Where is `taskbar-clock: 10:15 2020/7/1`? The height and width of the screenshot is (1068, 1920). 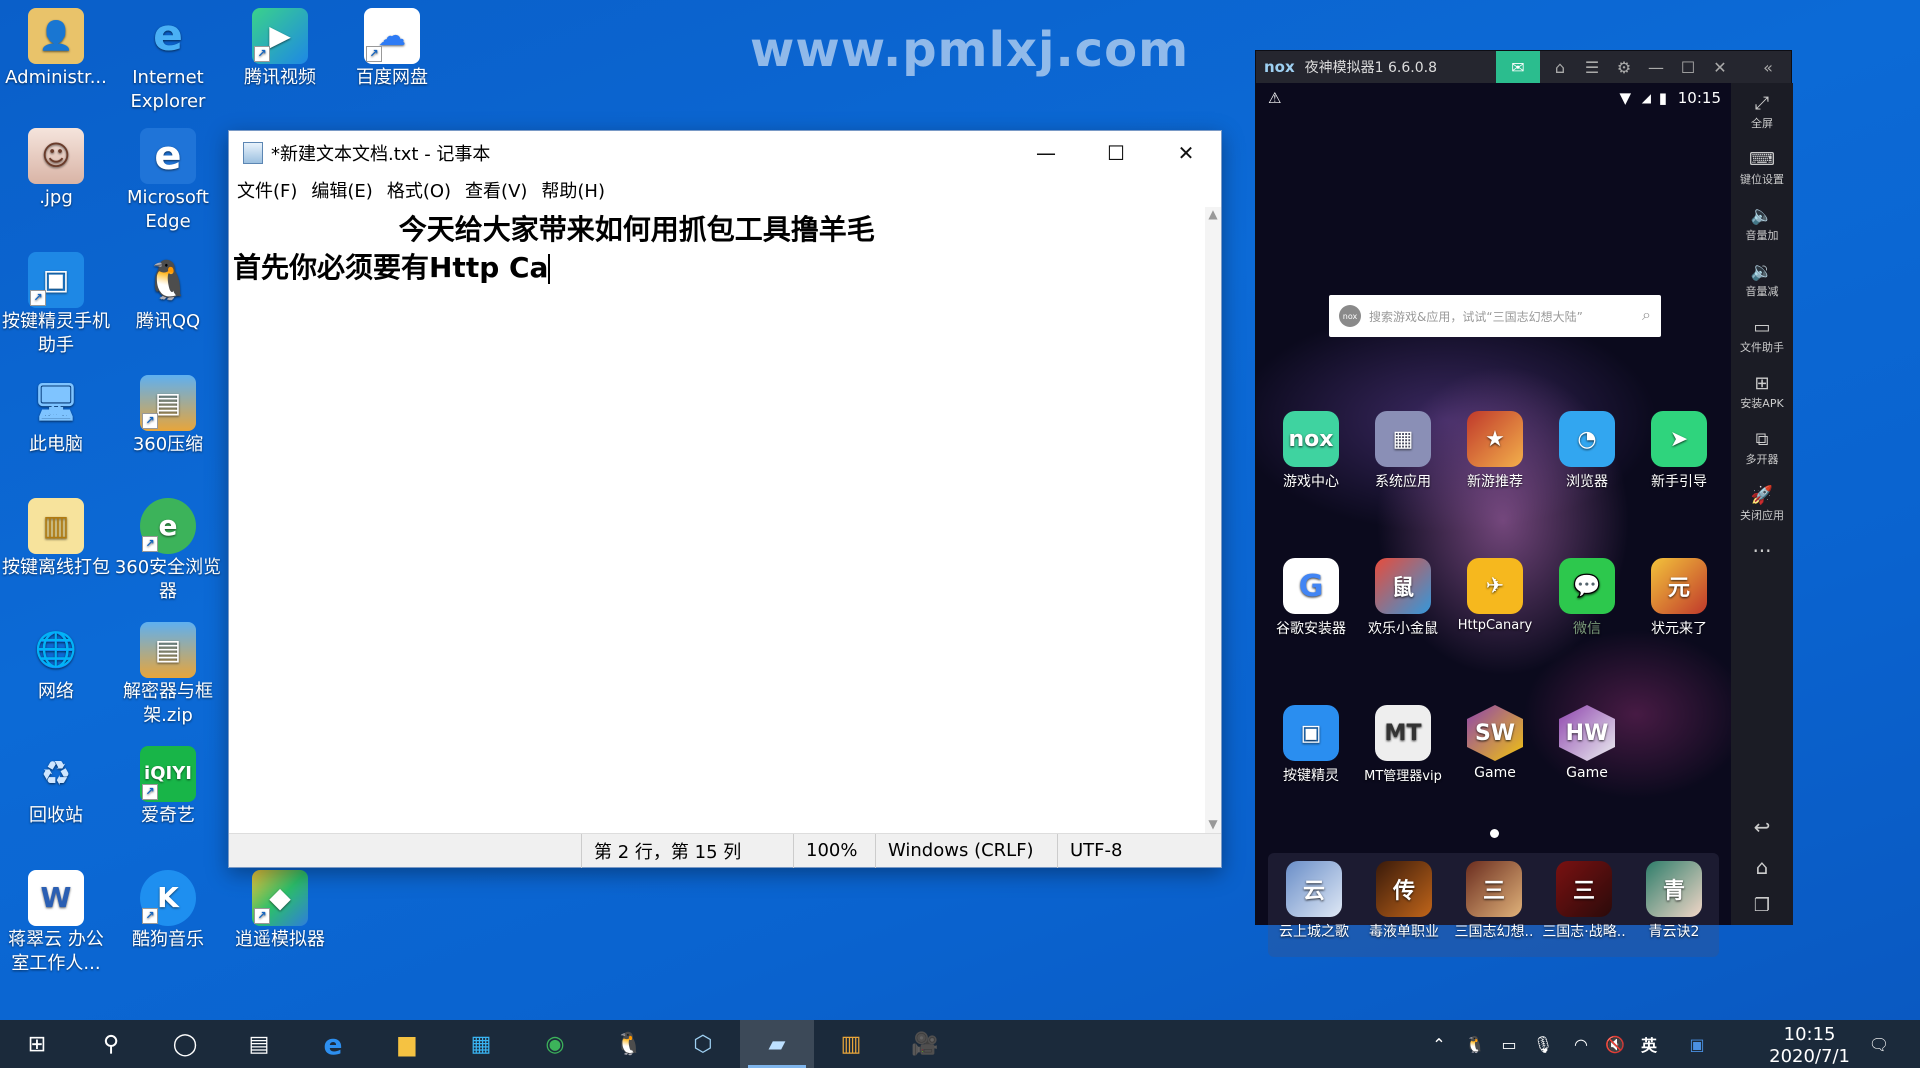 taskbar-clock: 10:15 2020/7/1 is located at coordinates (1809, 1046).